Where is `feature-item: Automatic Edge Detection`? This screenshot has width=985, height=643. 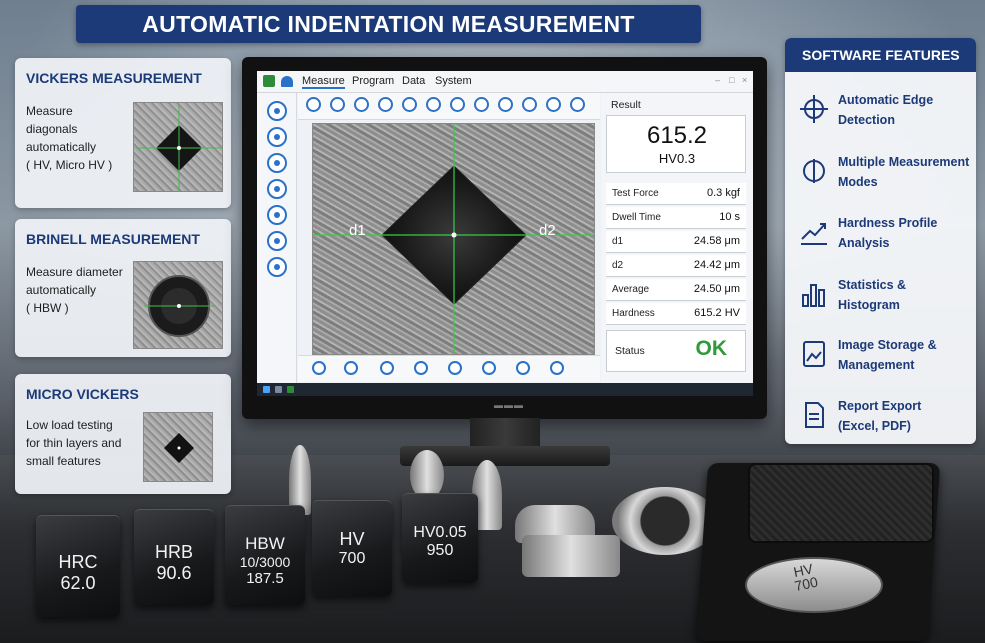 feature-item: Automatic Edge Detection is located at coordinates (884, 115).